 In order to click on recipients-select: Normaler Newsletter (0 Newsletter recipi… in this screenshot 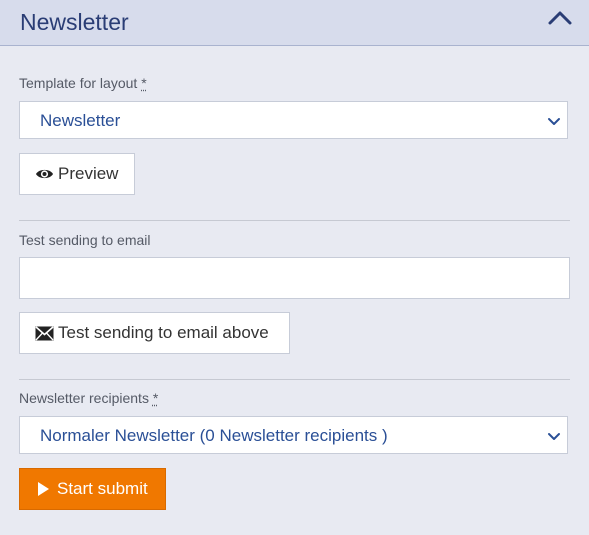, I will do `click(293, 435)`.